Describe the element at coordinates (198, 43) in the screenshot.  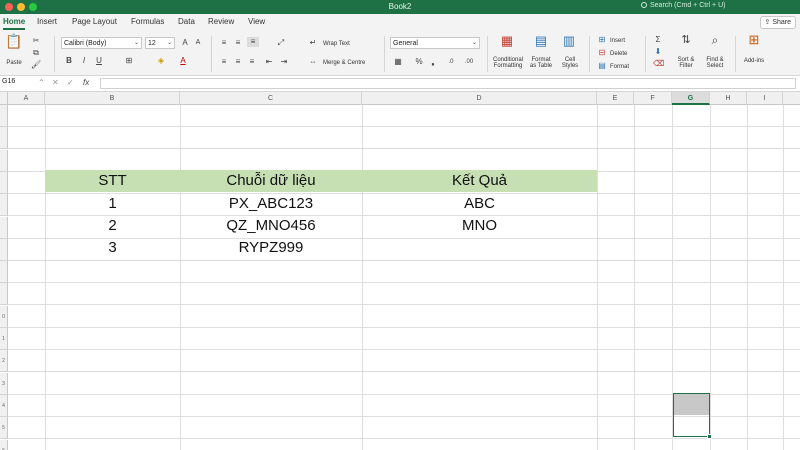
I see `decrease-font-icon: A` at that location.